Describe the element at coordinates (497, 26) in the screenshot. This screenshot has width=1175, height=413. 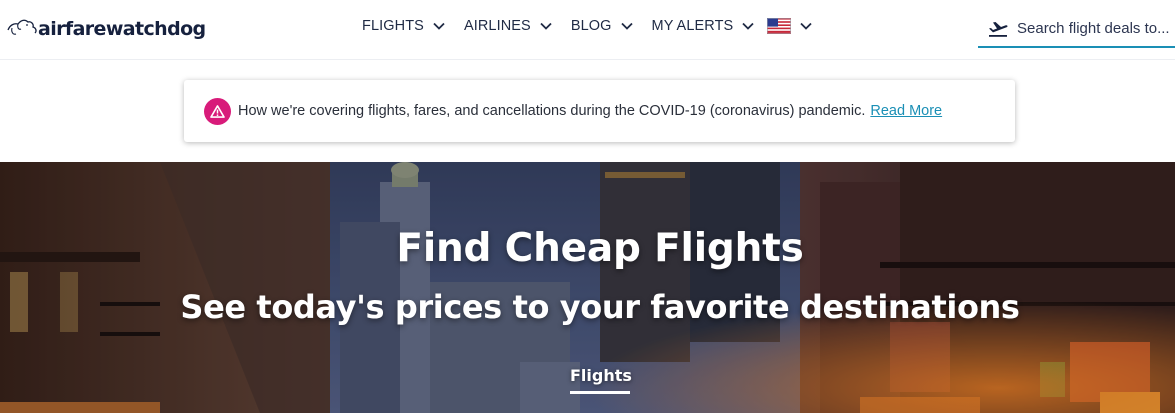
I see `nav-item-label: AIRLINES` at that location.